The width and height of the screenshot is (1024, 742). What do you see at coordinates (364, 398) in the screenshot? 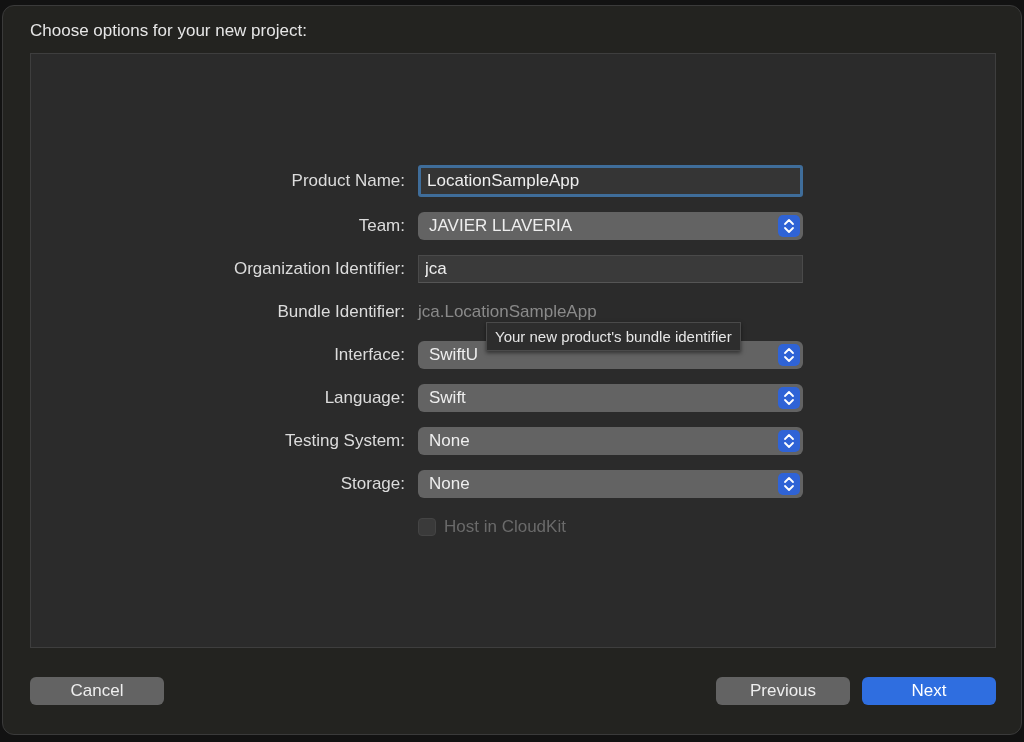
I see `field-label: Language:` at bounding box center [364, 398].